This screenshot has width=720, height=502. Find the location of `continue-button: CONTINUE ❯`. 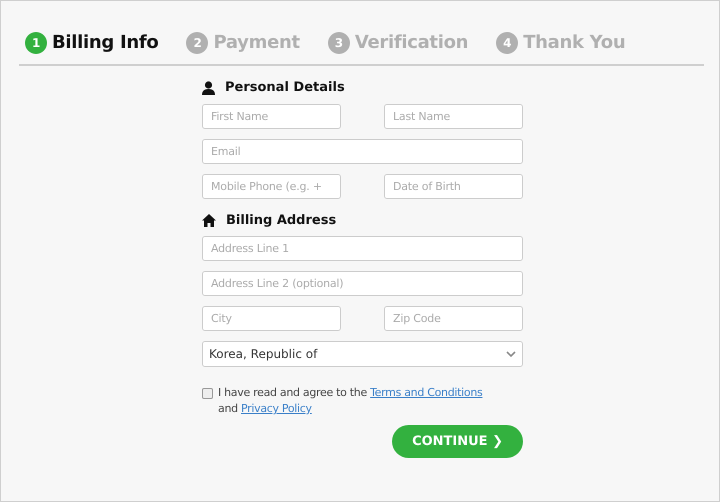

continue-button: CONTINUE ❯ is located at coordinates (457, 441).